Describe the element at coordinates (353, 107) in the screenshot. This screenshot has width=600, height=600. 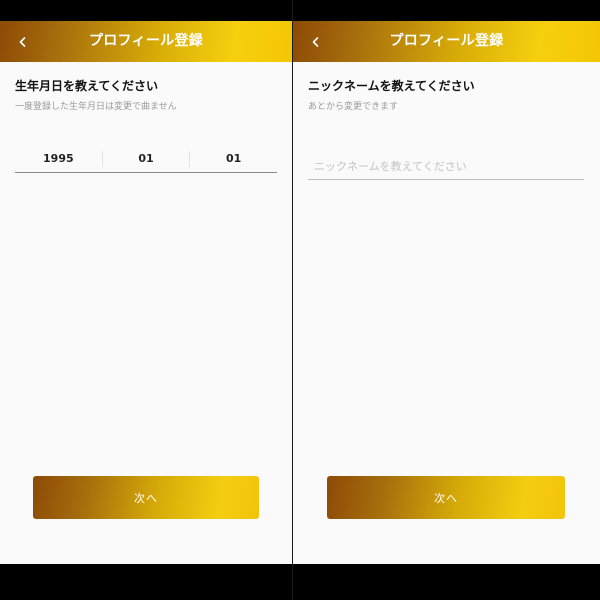
I see `section-subtitle: あとから変更できます` at that location.